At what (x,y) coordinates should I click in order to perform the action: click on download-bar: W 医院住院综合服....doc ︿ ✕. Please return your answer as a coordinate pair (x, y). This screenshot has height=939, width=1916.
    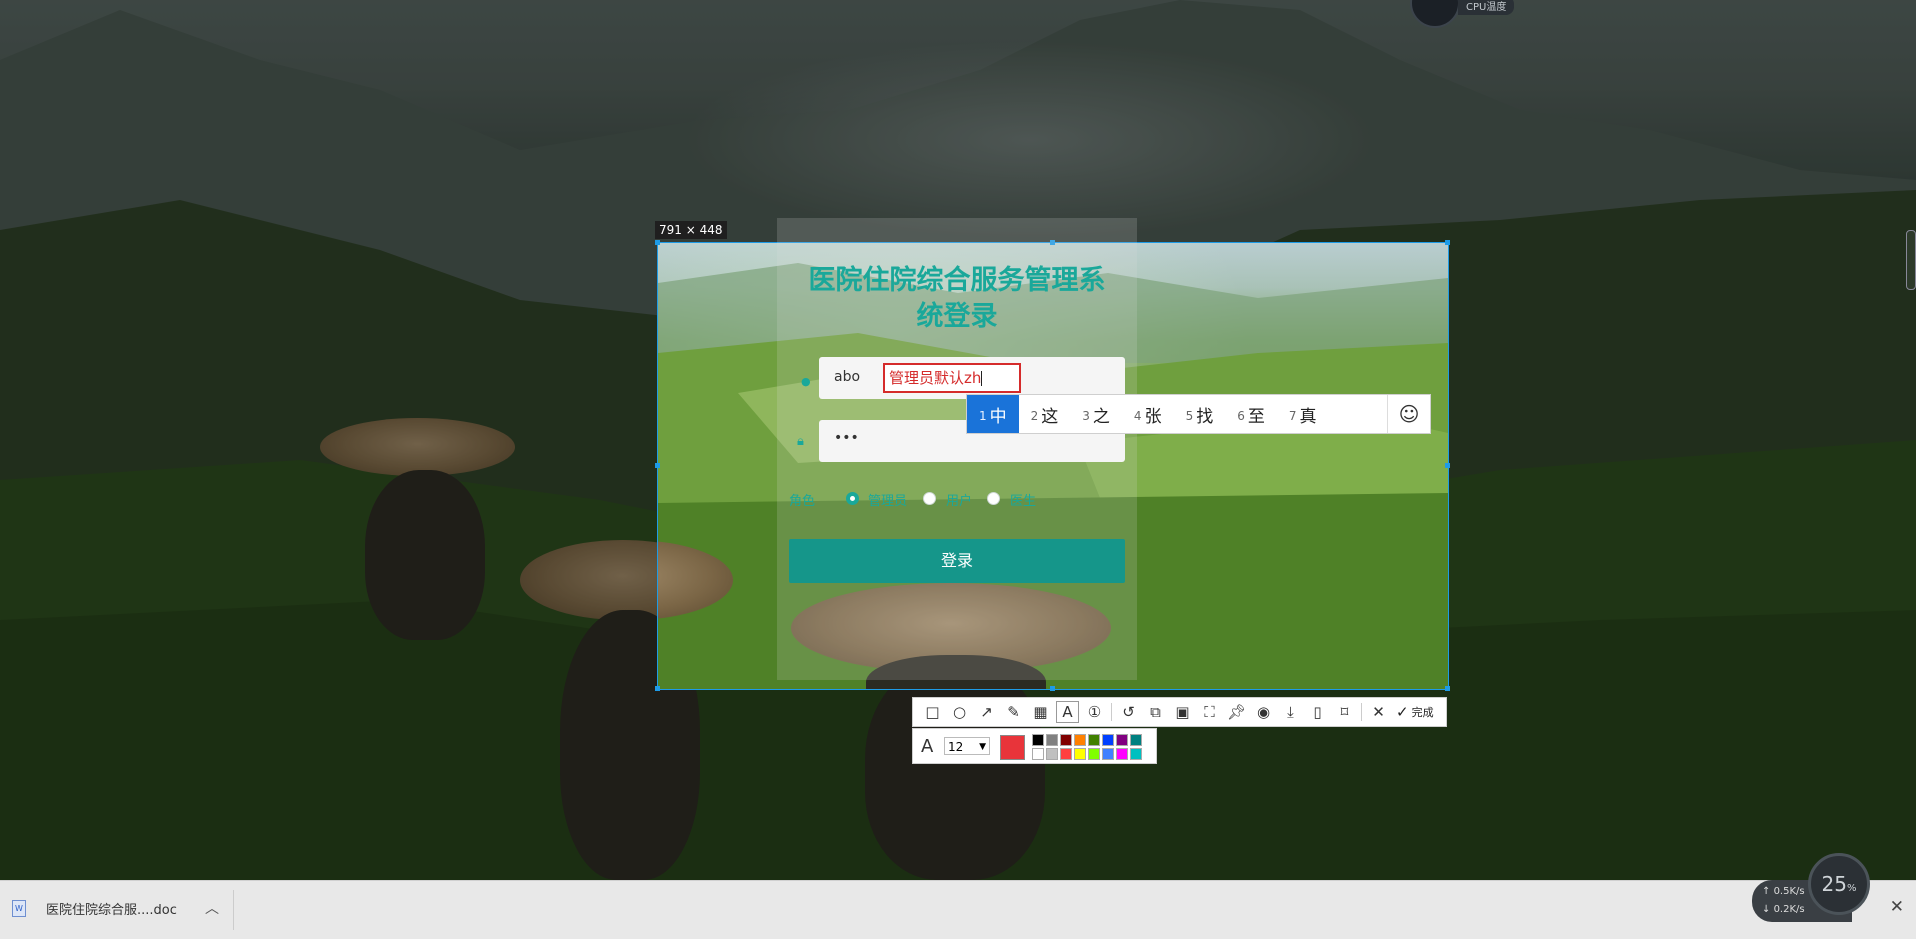
    Looking at the image, I should click on (958, 909).